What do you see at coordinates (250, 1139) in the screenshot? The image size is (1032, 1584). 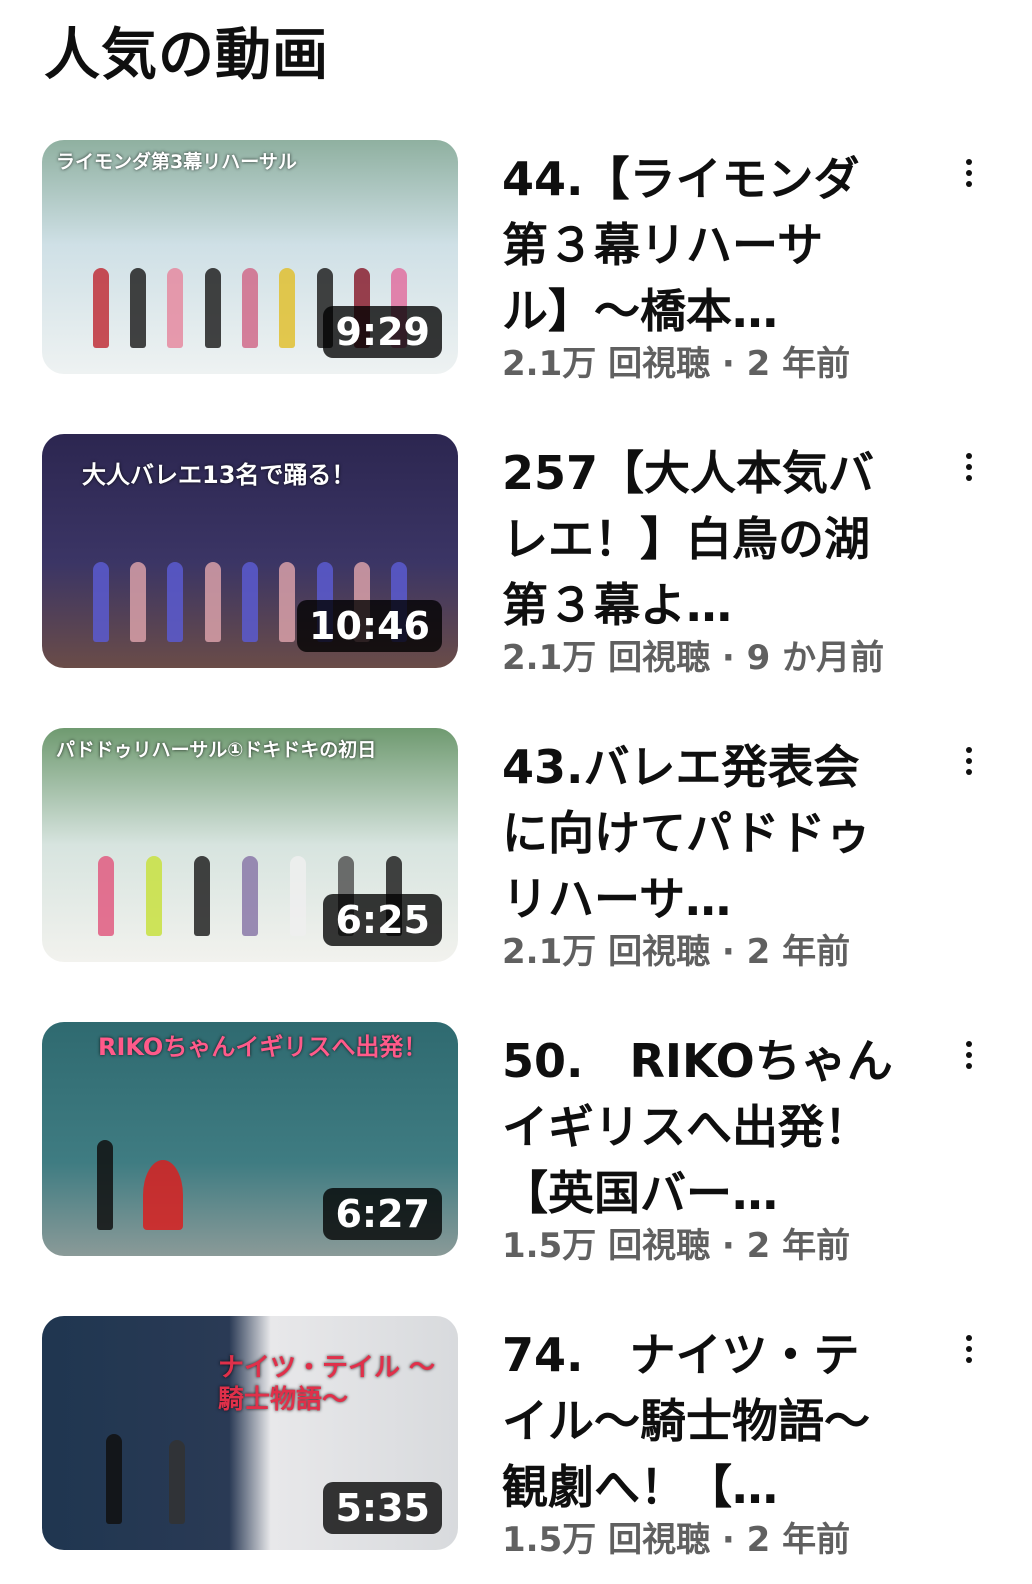 I see `video-thumbnail: RIKOちゃんイギリスへ出発！ 6:27` at bounding box center [250, 1139].